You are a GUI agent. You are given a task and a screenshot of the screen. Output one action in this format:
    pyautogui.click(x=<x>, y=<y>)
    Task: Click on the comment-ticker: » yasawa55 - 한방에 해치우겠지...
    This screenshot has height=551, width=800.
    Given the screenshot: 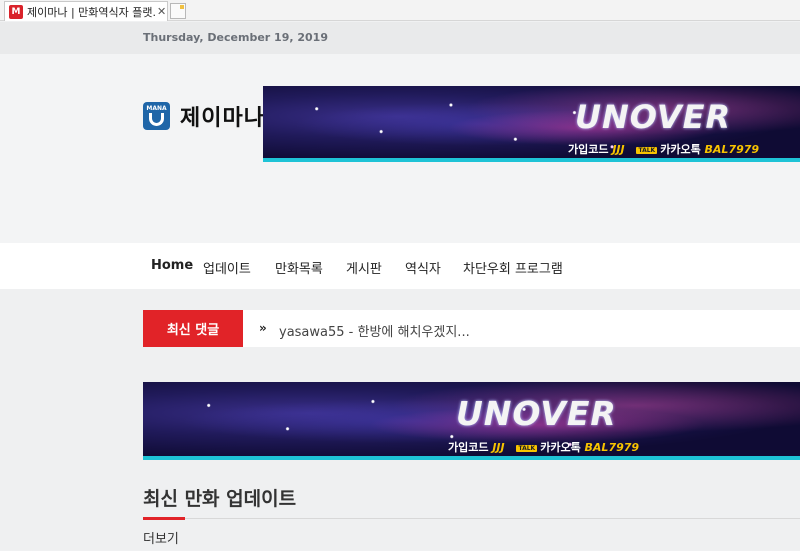 What is the action you would take?
    pyautogui.click(x=521, y=328)
    